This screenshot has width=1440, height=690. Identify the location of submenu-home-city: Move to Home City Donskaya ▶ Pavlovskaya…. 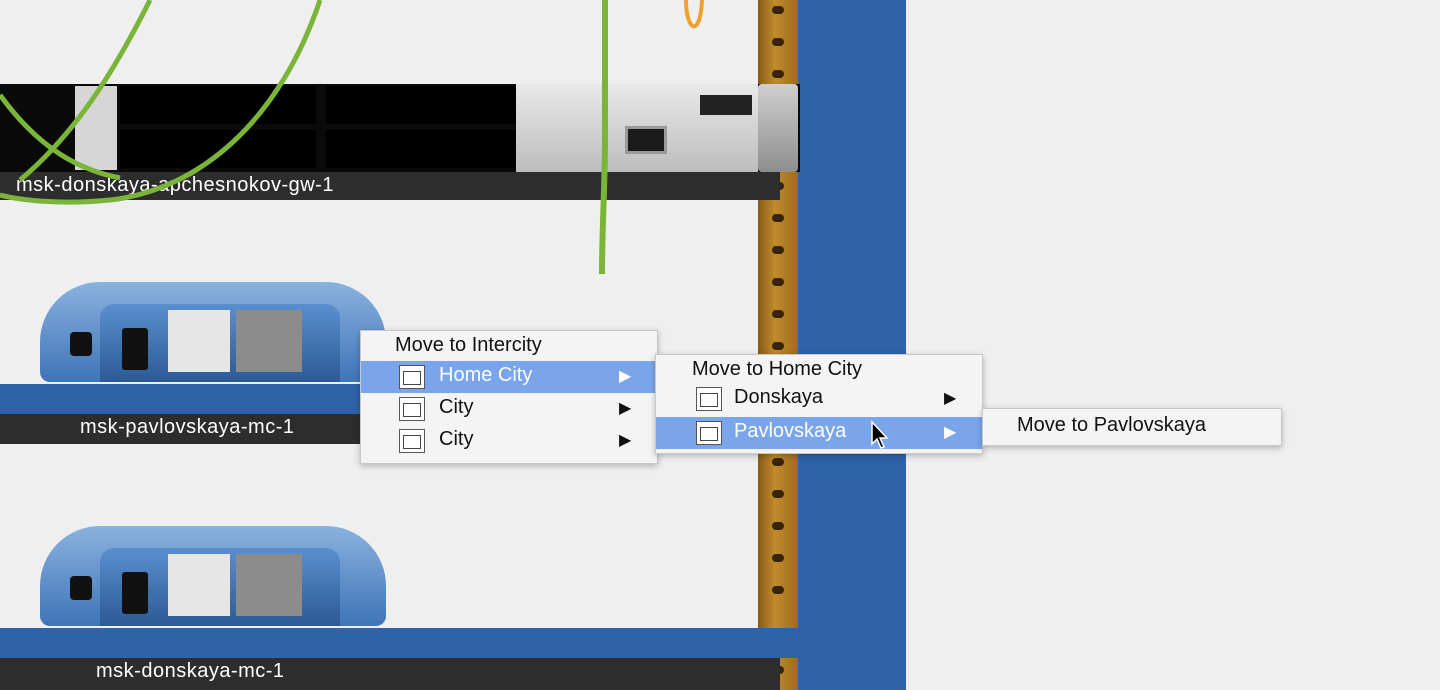
(819, 404).